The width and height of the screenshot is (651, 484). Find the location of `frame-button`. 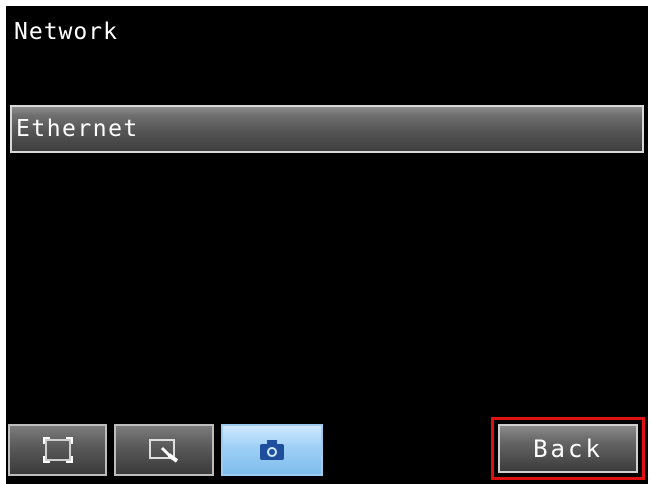

frame-button is located at coordinates (57, 450).